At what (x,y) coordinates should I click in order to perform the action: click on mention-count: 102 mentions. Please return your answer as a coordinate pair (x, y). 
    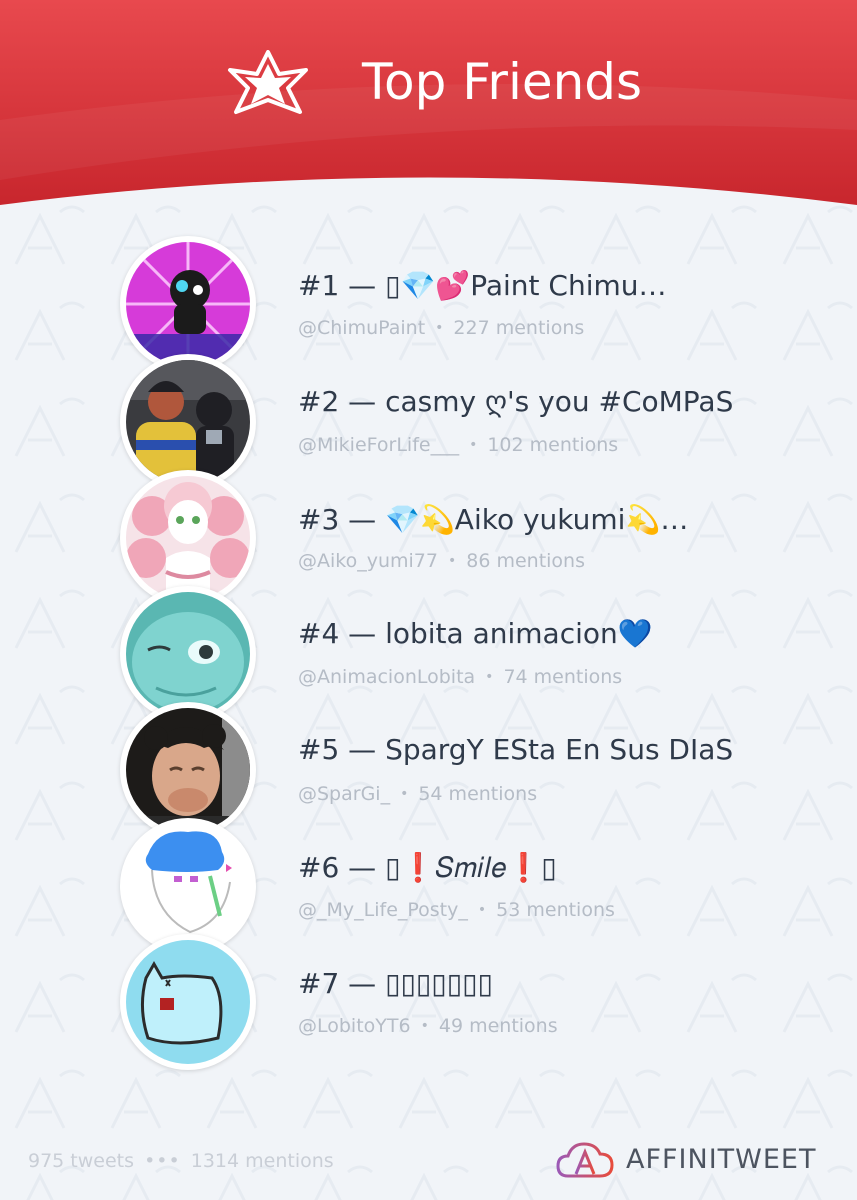
    Looking at the image, I should click on (553, 445).